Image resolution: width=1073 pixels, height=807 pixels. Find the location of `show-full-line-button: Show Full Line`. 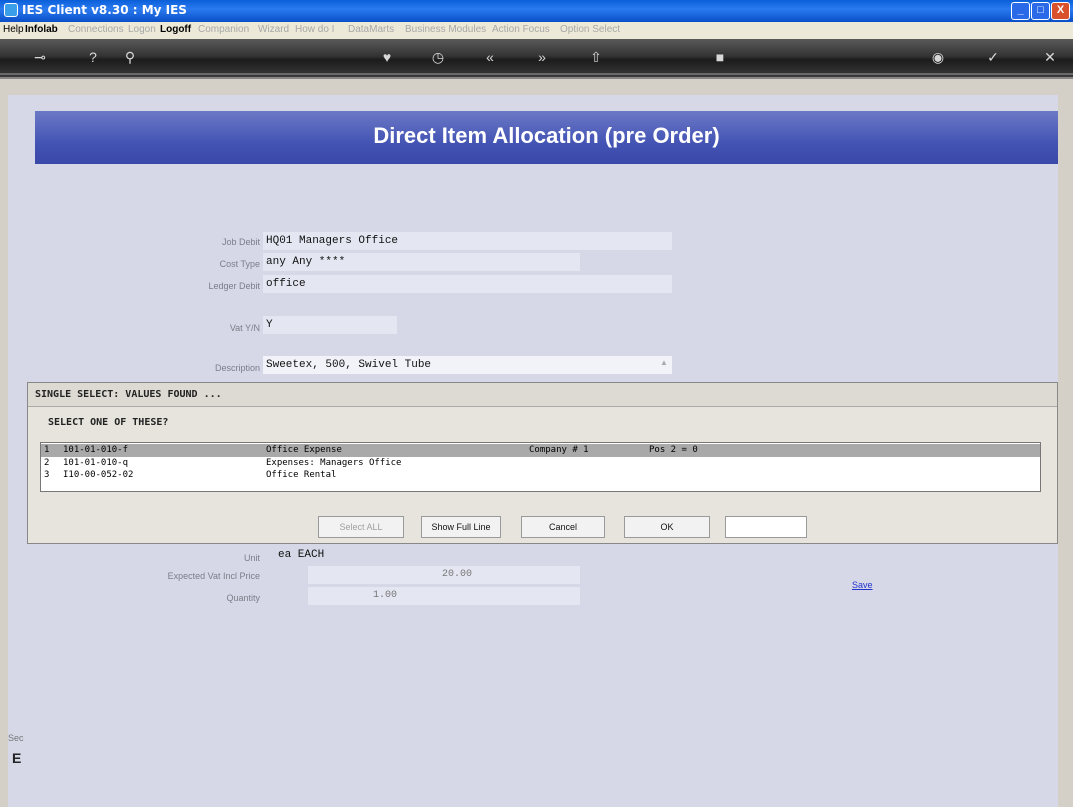

show-full-line-button: Show Full Line is located at coordinates (461, 527).